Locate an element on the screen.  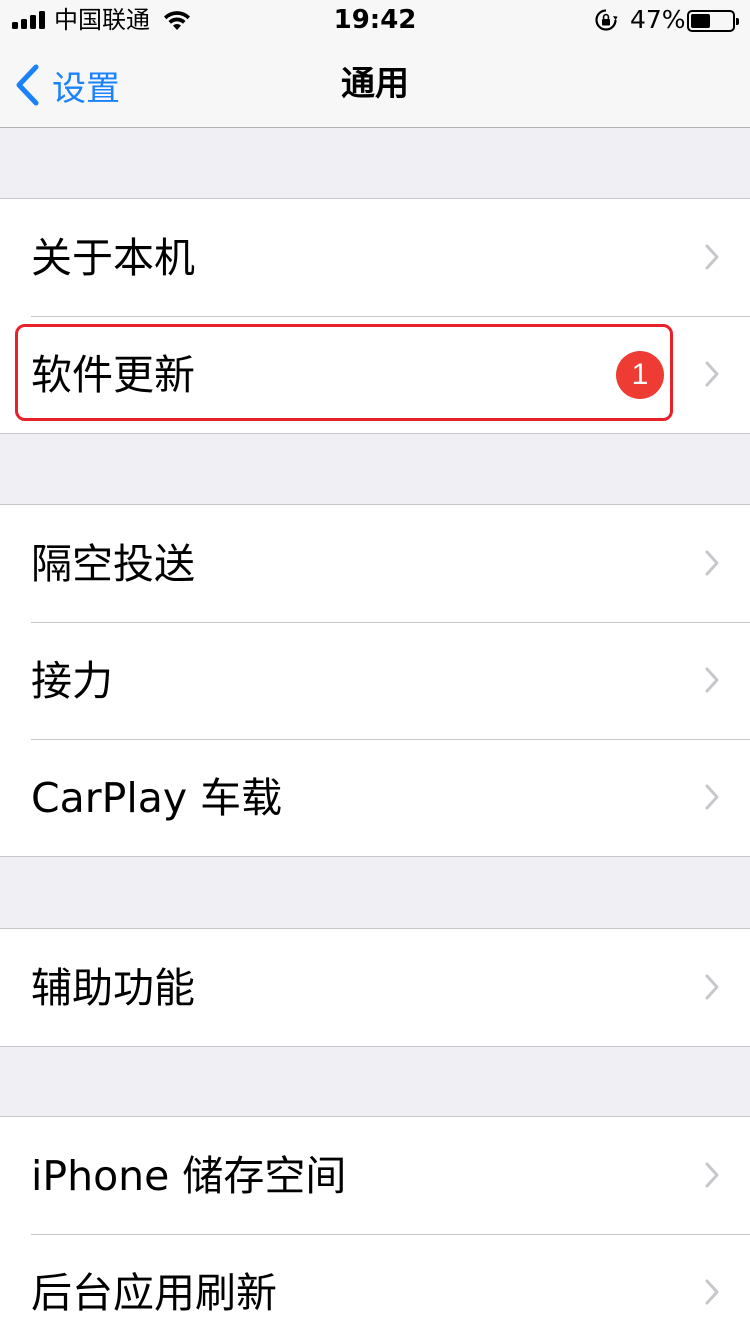
row-label: CarPlay 车载 is located at coordinates (157, 797).